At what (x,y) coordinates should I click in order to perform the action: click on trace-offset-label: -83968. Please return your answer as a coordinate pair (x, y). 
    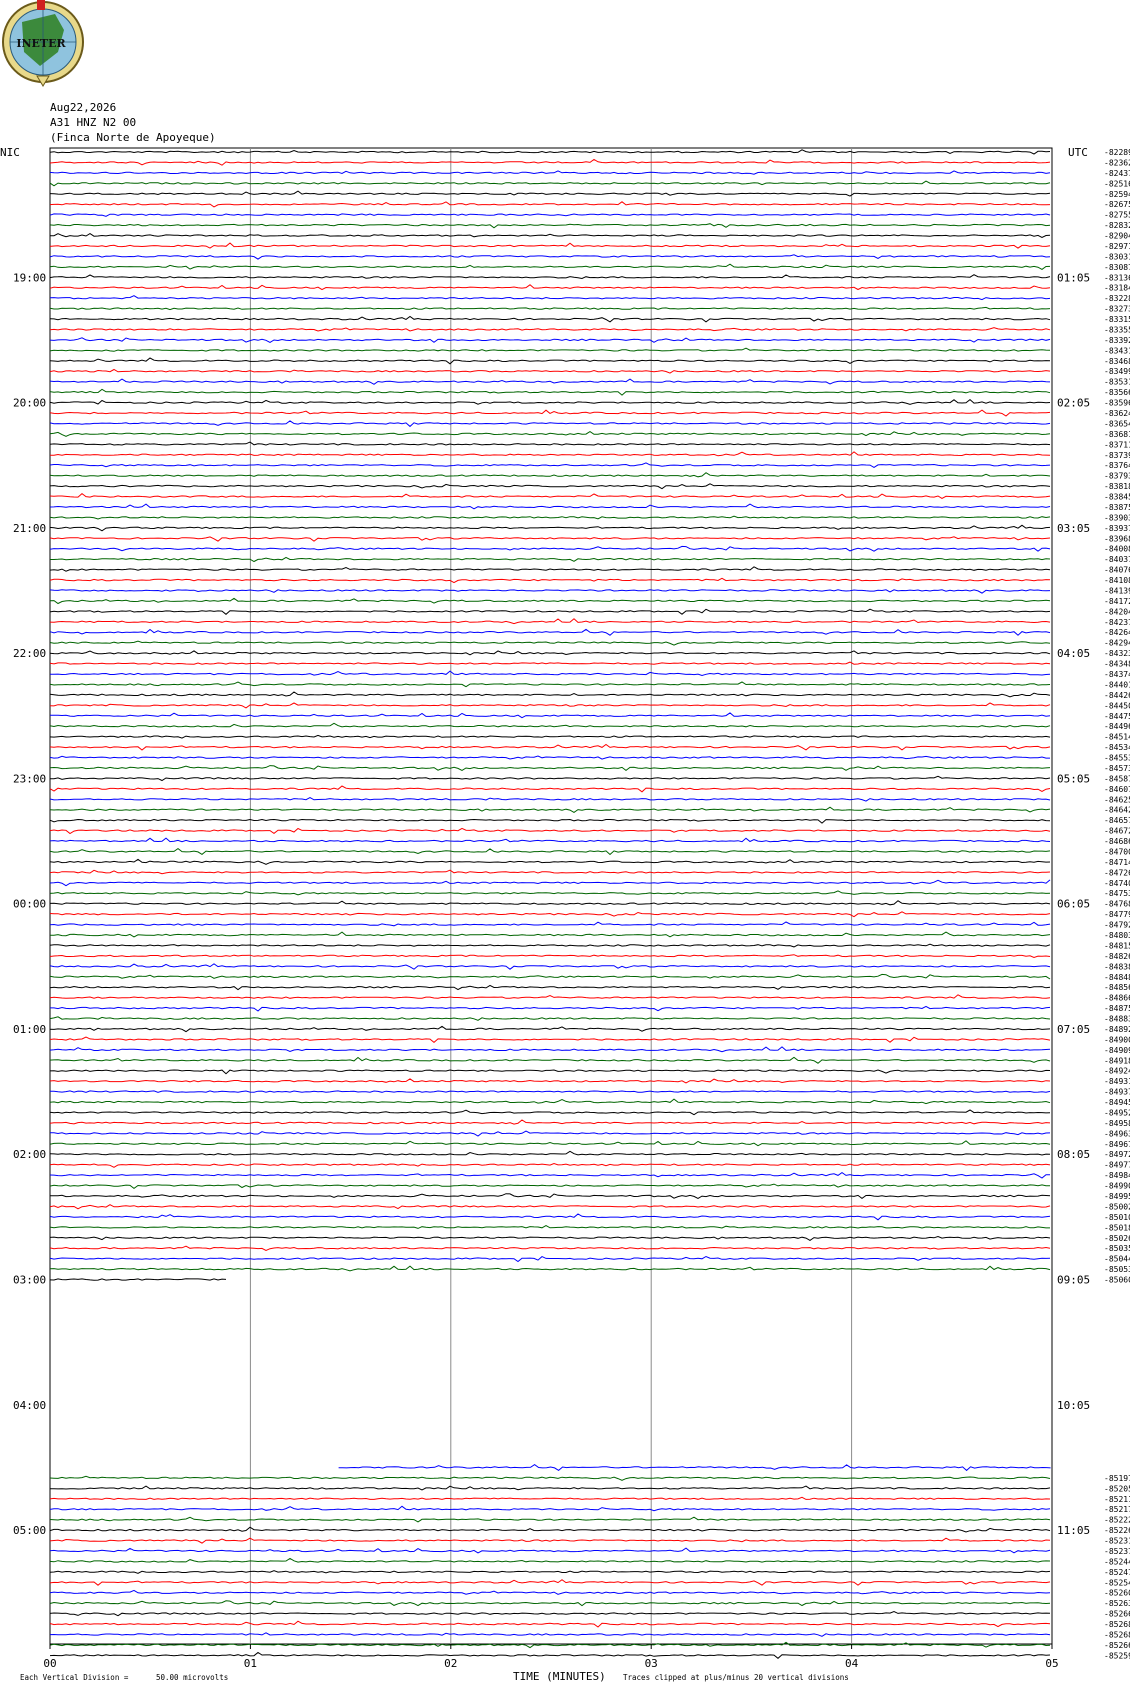
    Looking at the image, I should click on (1117, 538).